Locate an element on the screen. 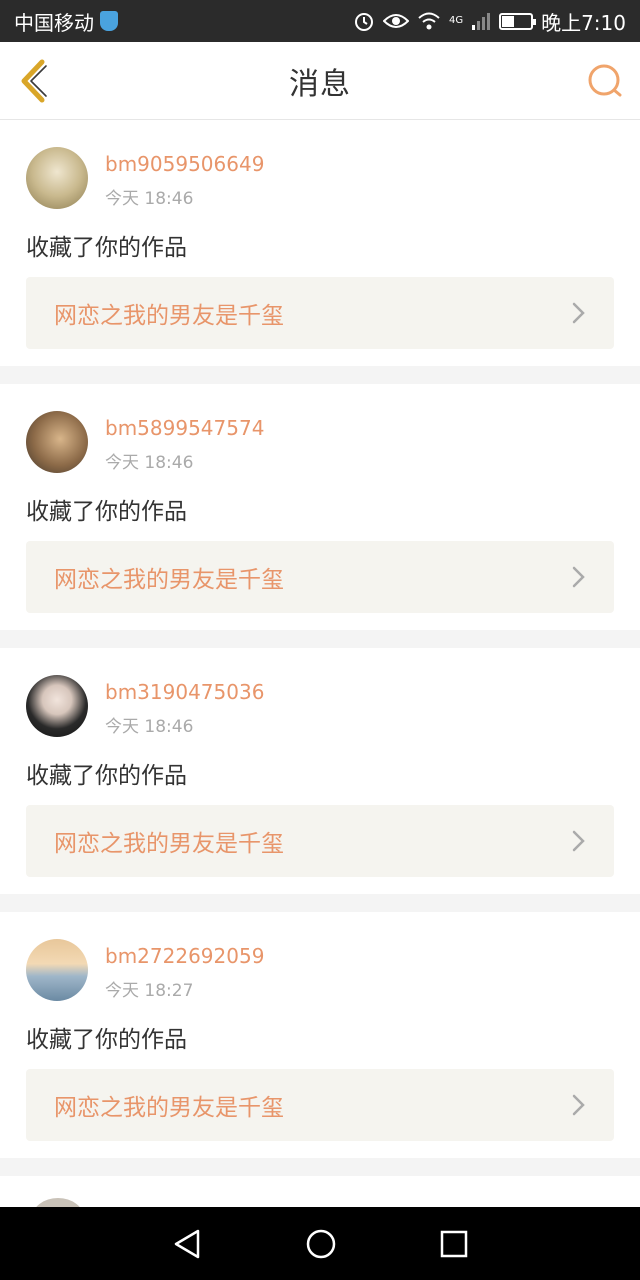 The image size is (640, 1280). wifi-icon is located at coordinates (429, 21).